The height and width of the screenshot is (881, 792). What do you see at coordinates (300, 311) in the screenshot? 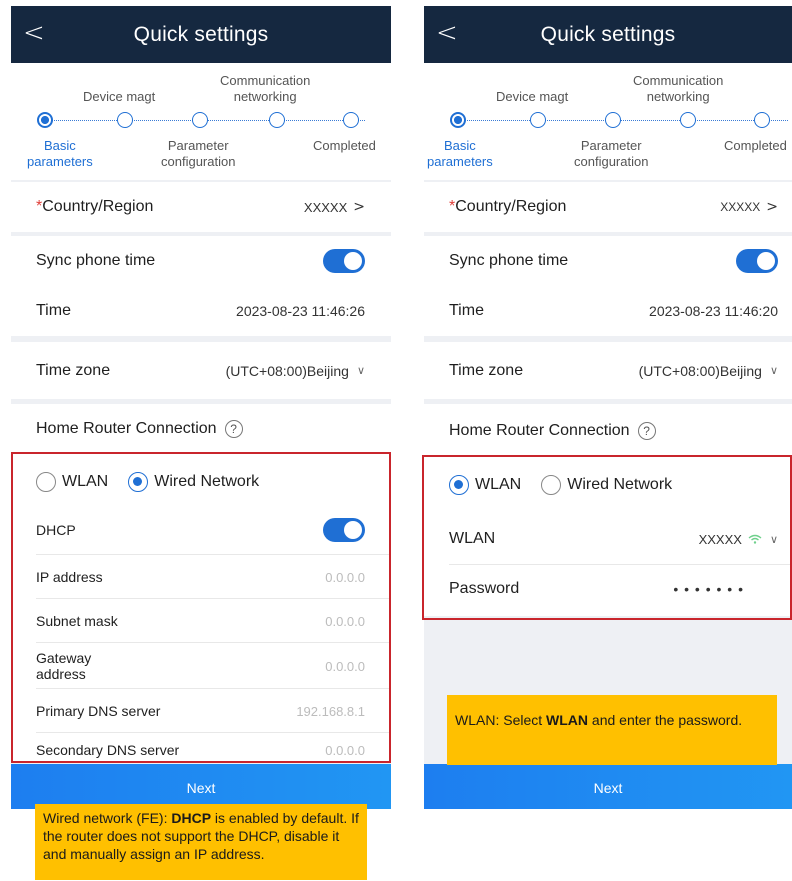
I see `time-value: 2023-08-23 11:46:26` at bounding box center [300, 311].